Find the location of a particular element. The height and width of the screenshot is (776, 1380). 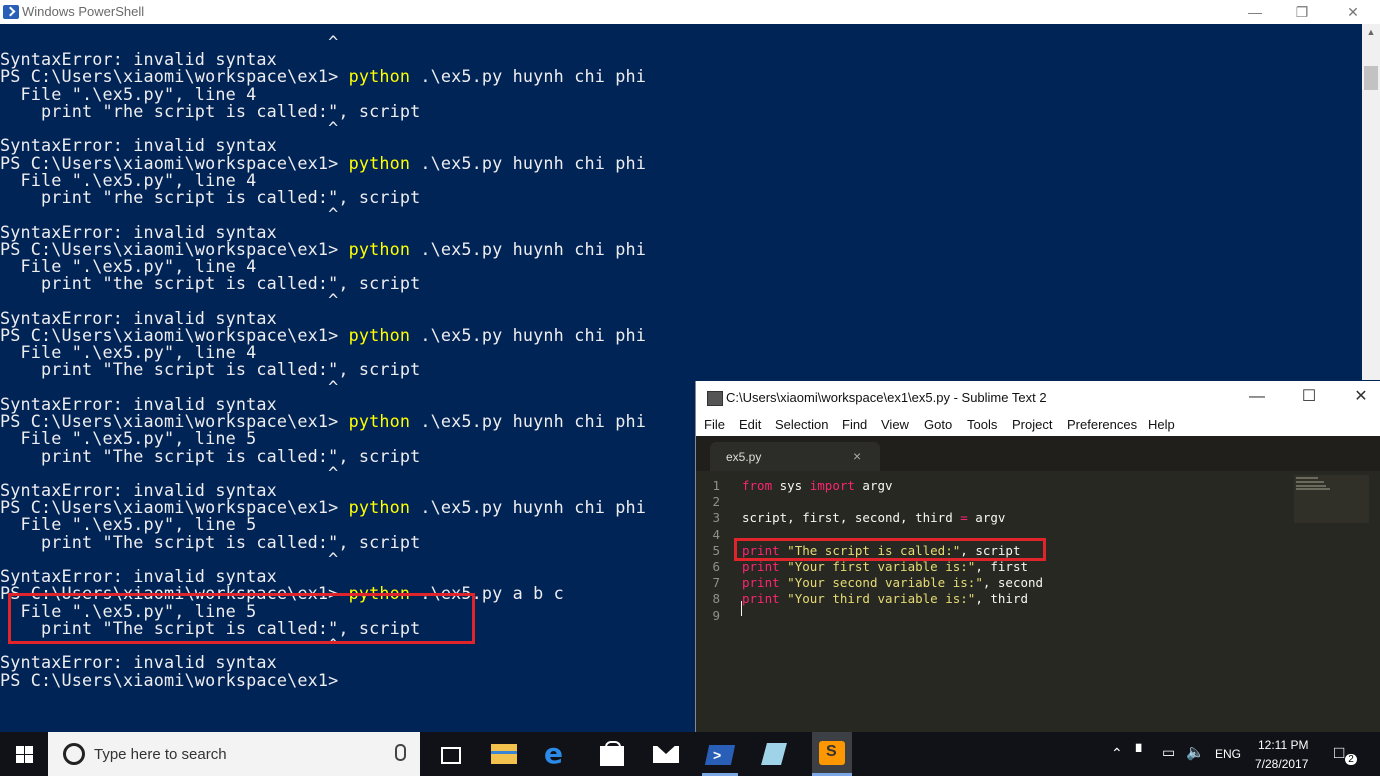

code-token: , second is located at coordinates (1013, 583).